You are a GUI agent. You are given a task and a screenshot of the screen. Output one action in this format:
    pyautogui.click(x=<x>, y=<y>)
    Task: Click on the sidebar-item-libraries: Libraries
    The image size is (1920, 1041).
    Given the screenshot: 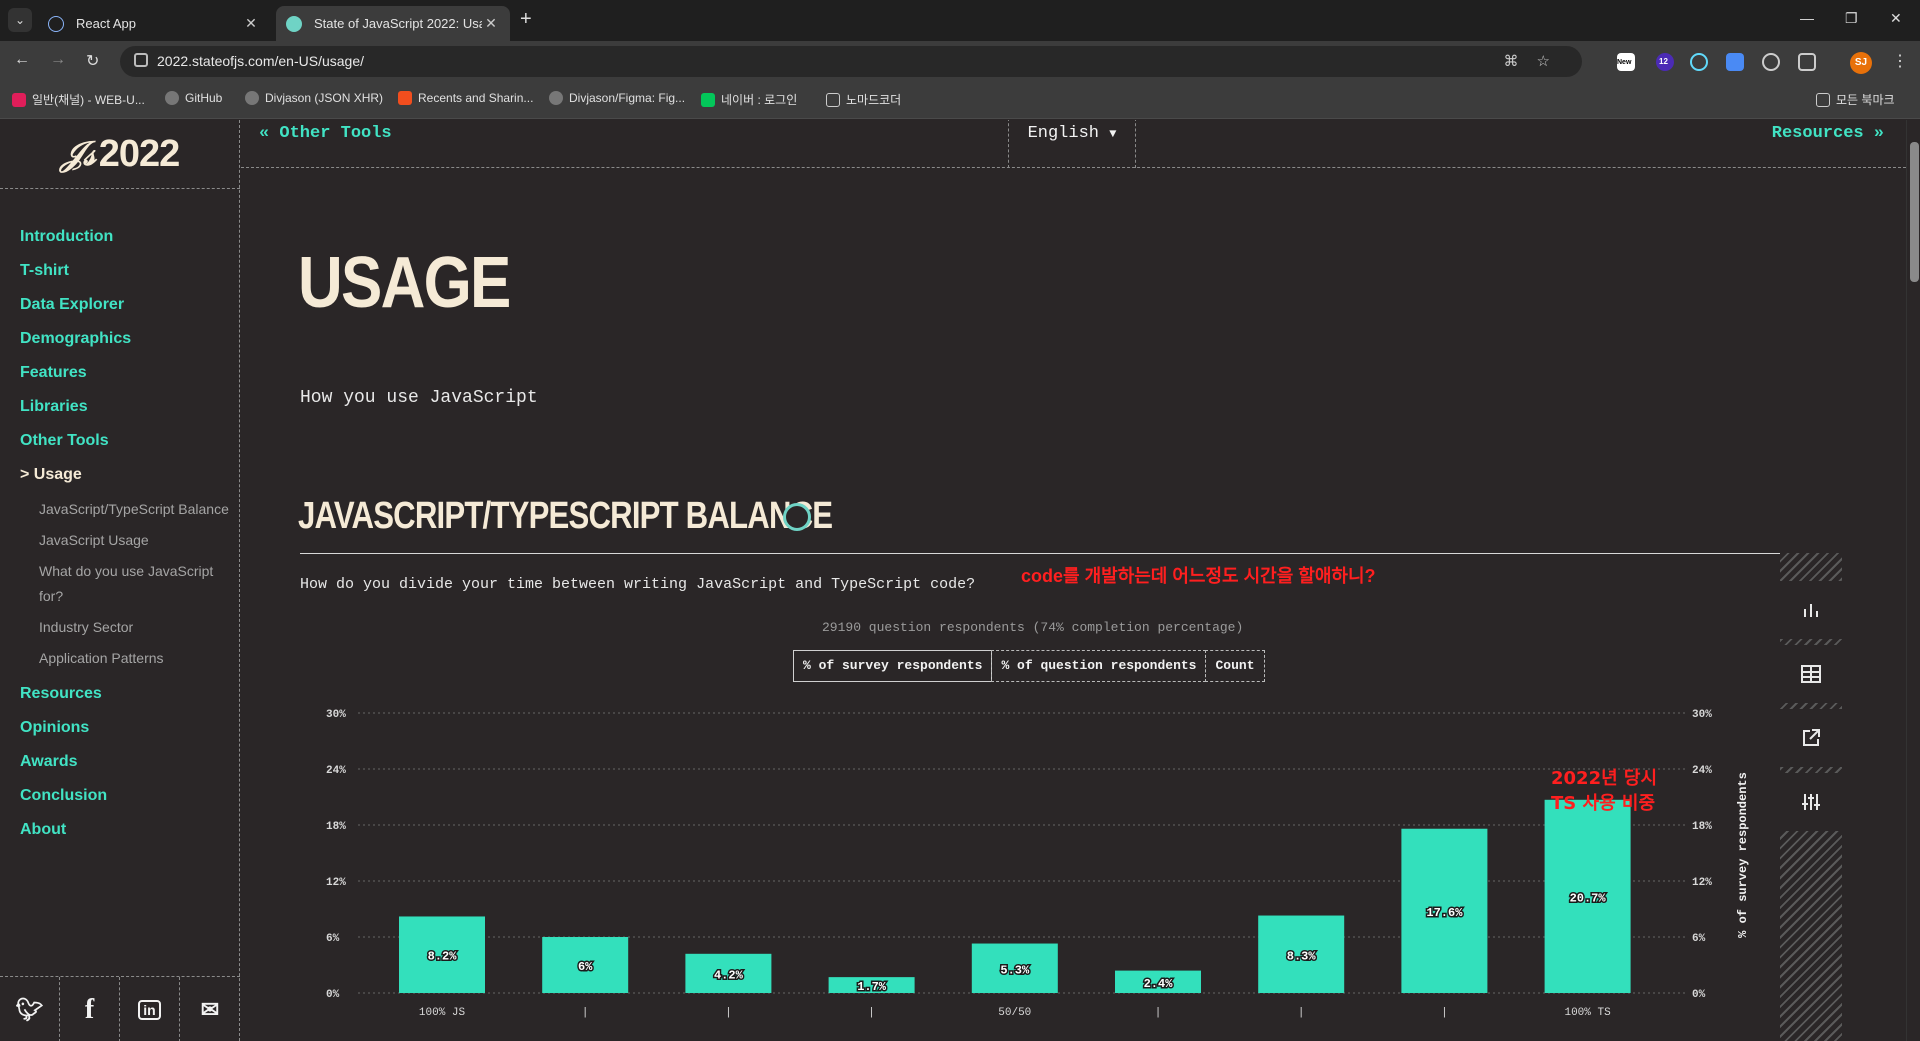 What is the action you would take?
    pyautogui.click(x=124, y=407)
    